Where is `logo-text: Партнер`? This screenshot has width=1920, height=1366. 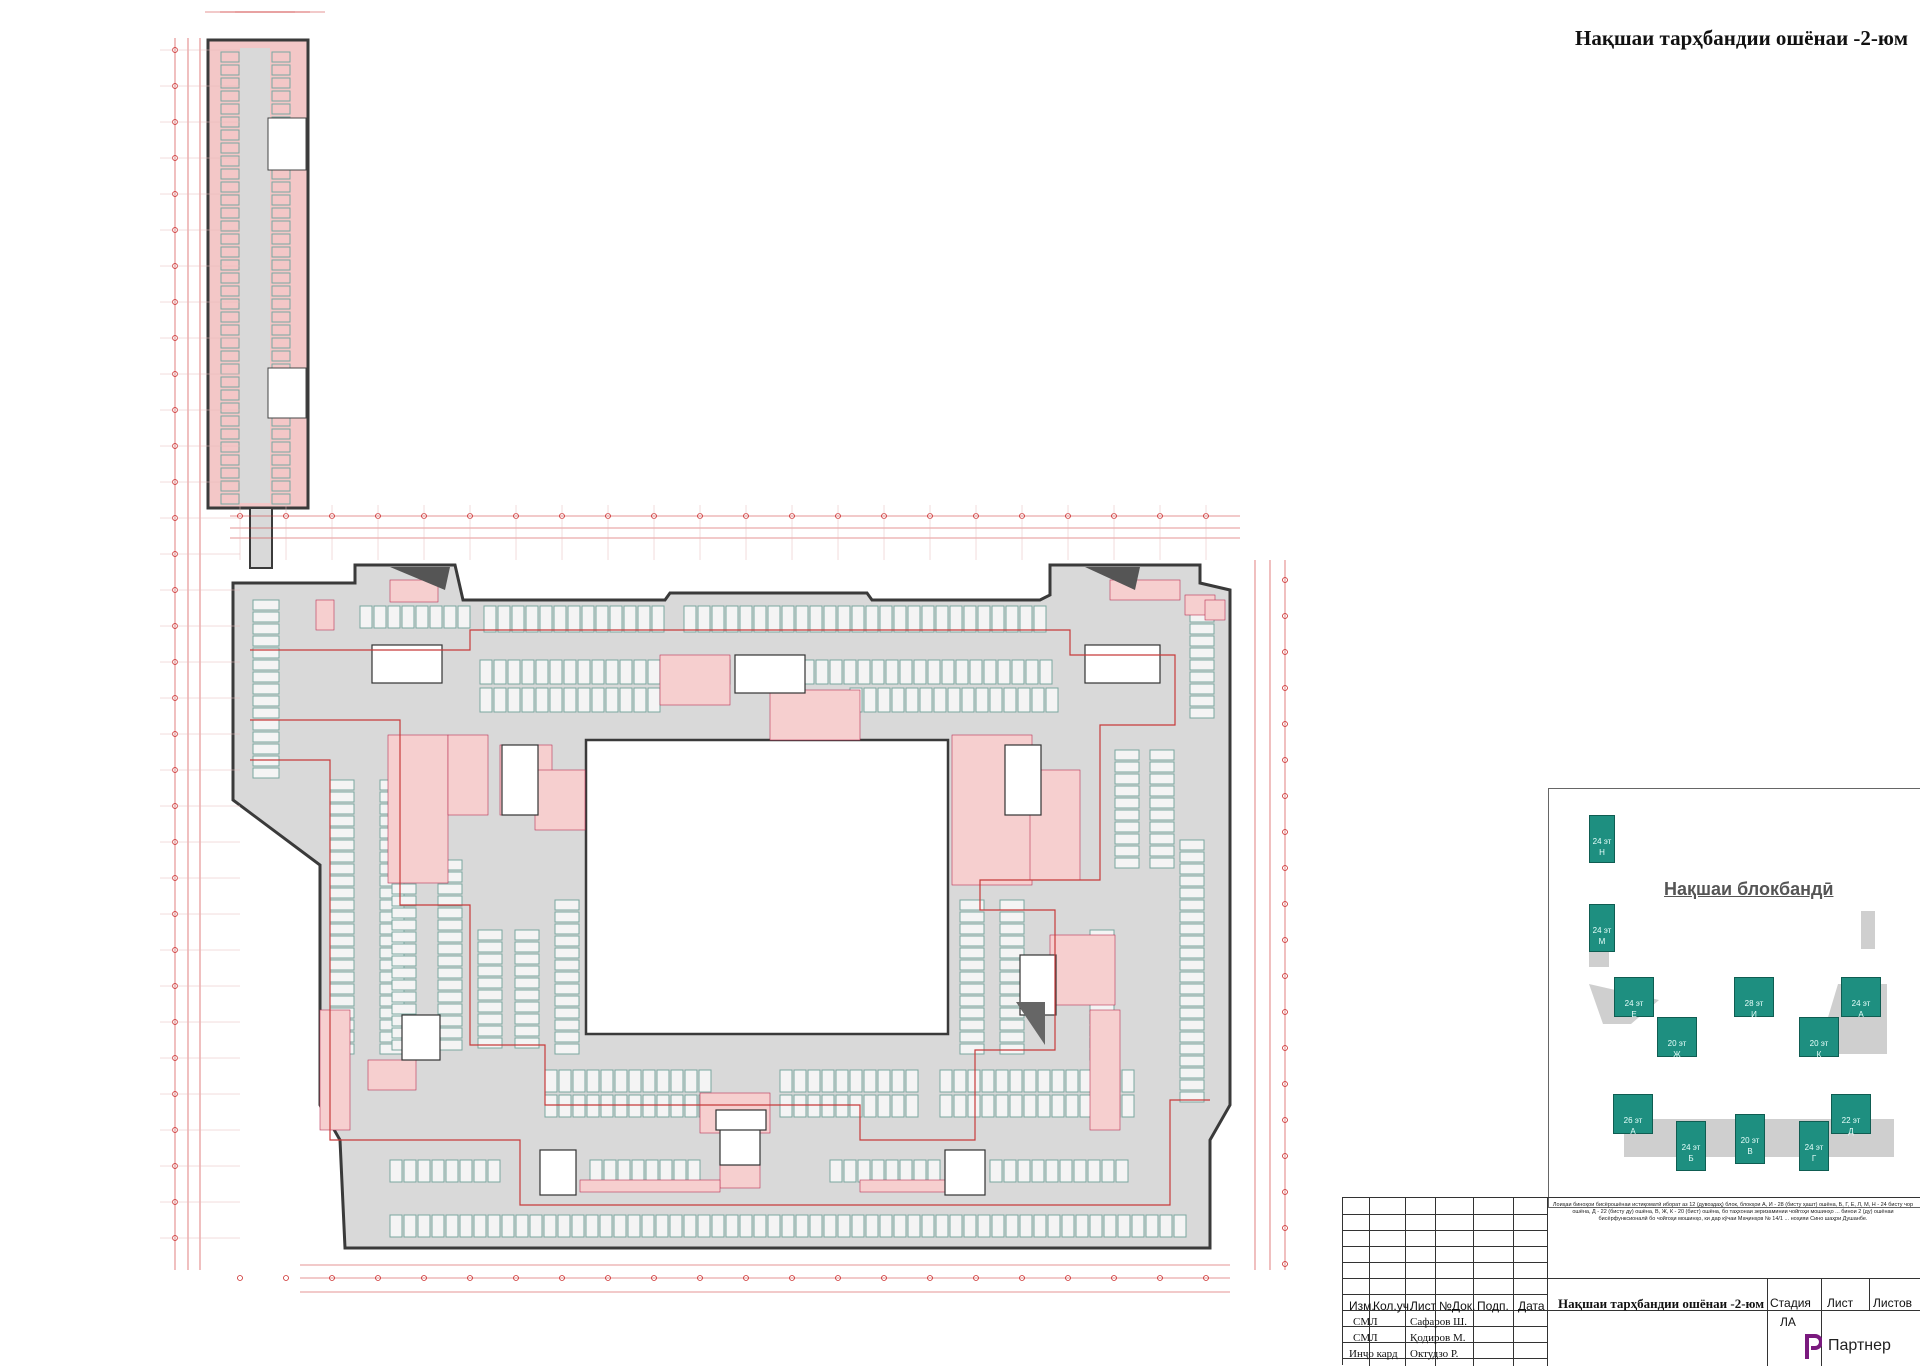 logo-text: Партнер is located at coordinates (1859, 1345).